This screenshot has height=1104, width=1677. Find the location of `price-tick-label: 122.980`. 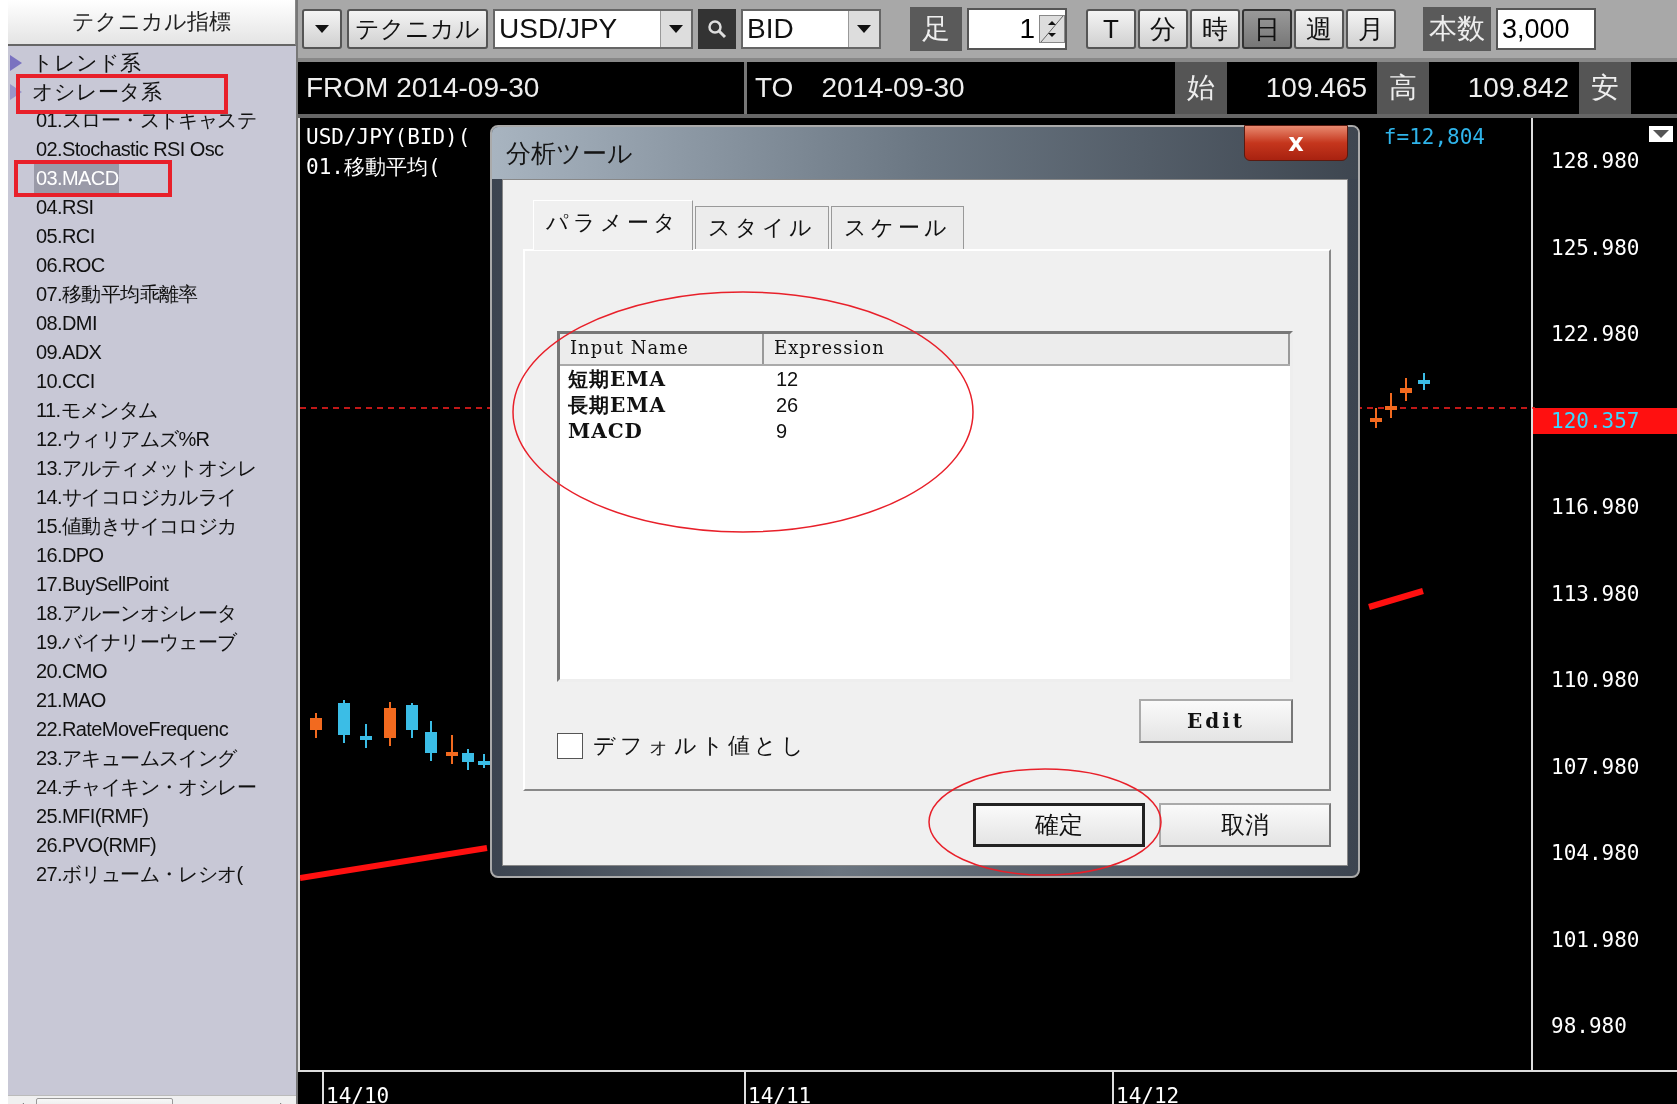

price-tick-label: 122.980 is located at coordinates (1595, 334).